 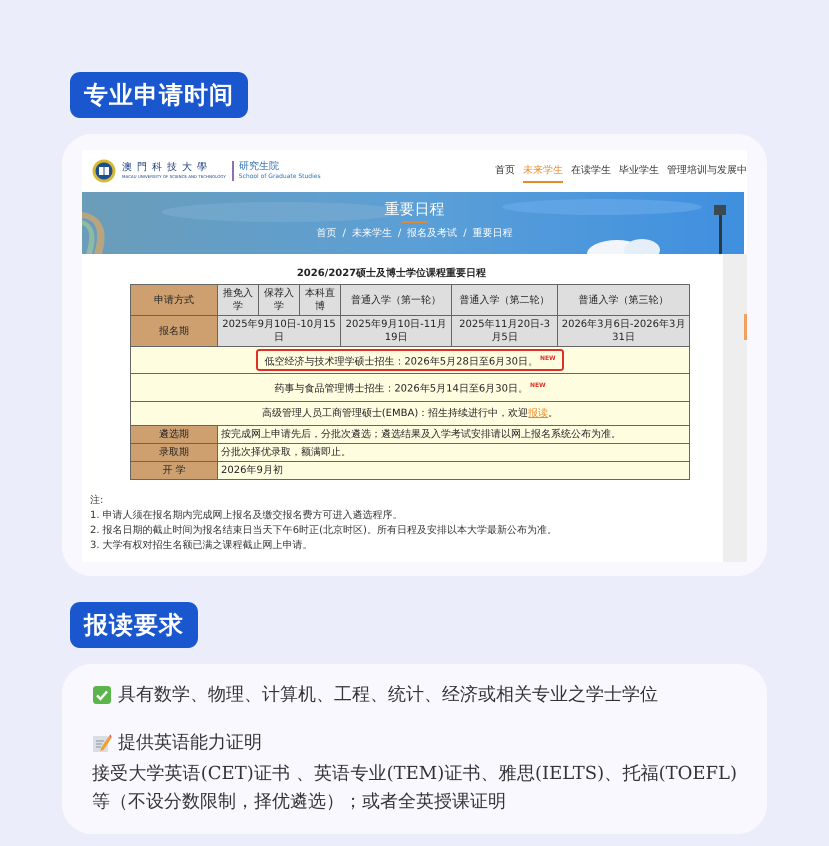 What do you see at coordinates (492, 234) in the screenshot?
I see `breadcrumb-link: 重要日程` at bounding box center [492, 234].